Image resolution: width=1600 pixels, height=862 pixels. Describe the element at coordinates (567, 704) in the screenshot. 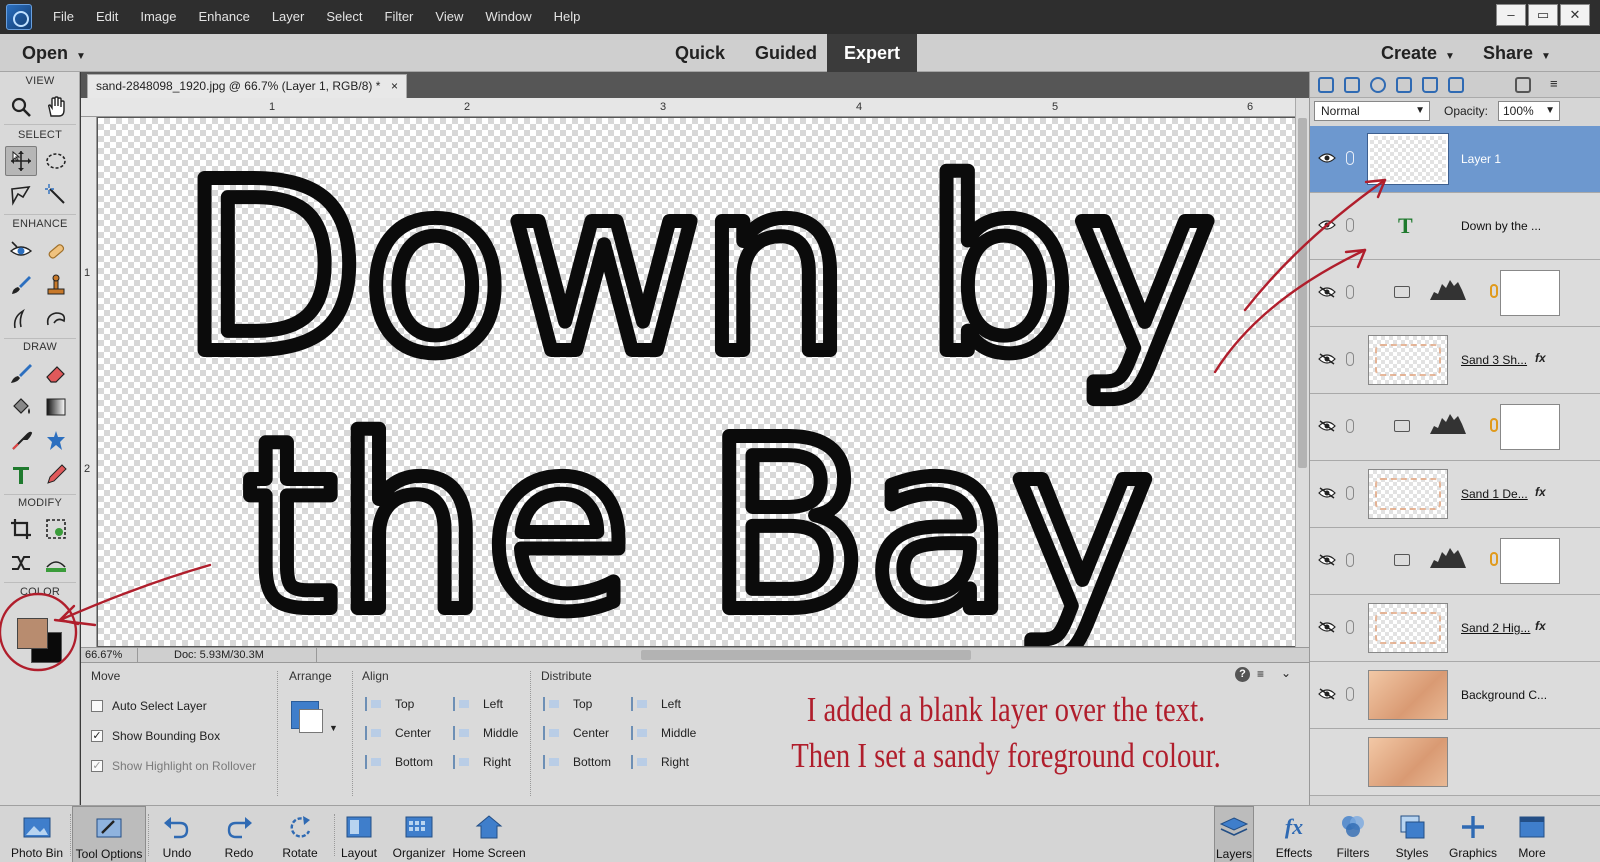

I see `distribute-top-button: Top` at that location.